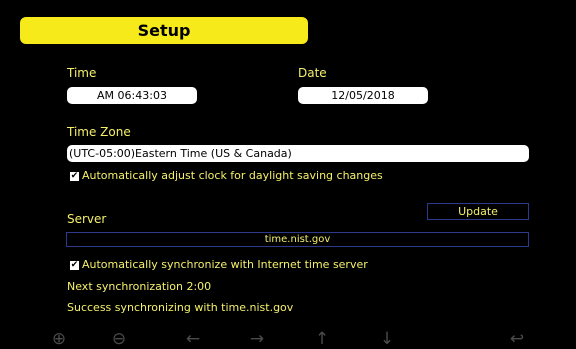 Image resolution: width=576 pixels, height=349 pixels. Describe the element at coordinates (517, 339) in the screenshot. I see `back-icon: ↩` at that location.